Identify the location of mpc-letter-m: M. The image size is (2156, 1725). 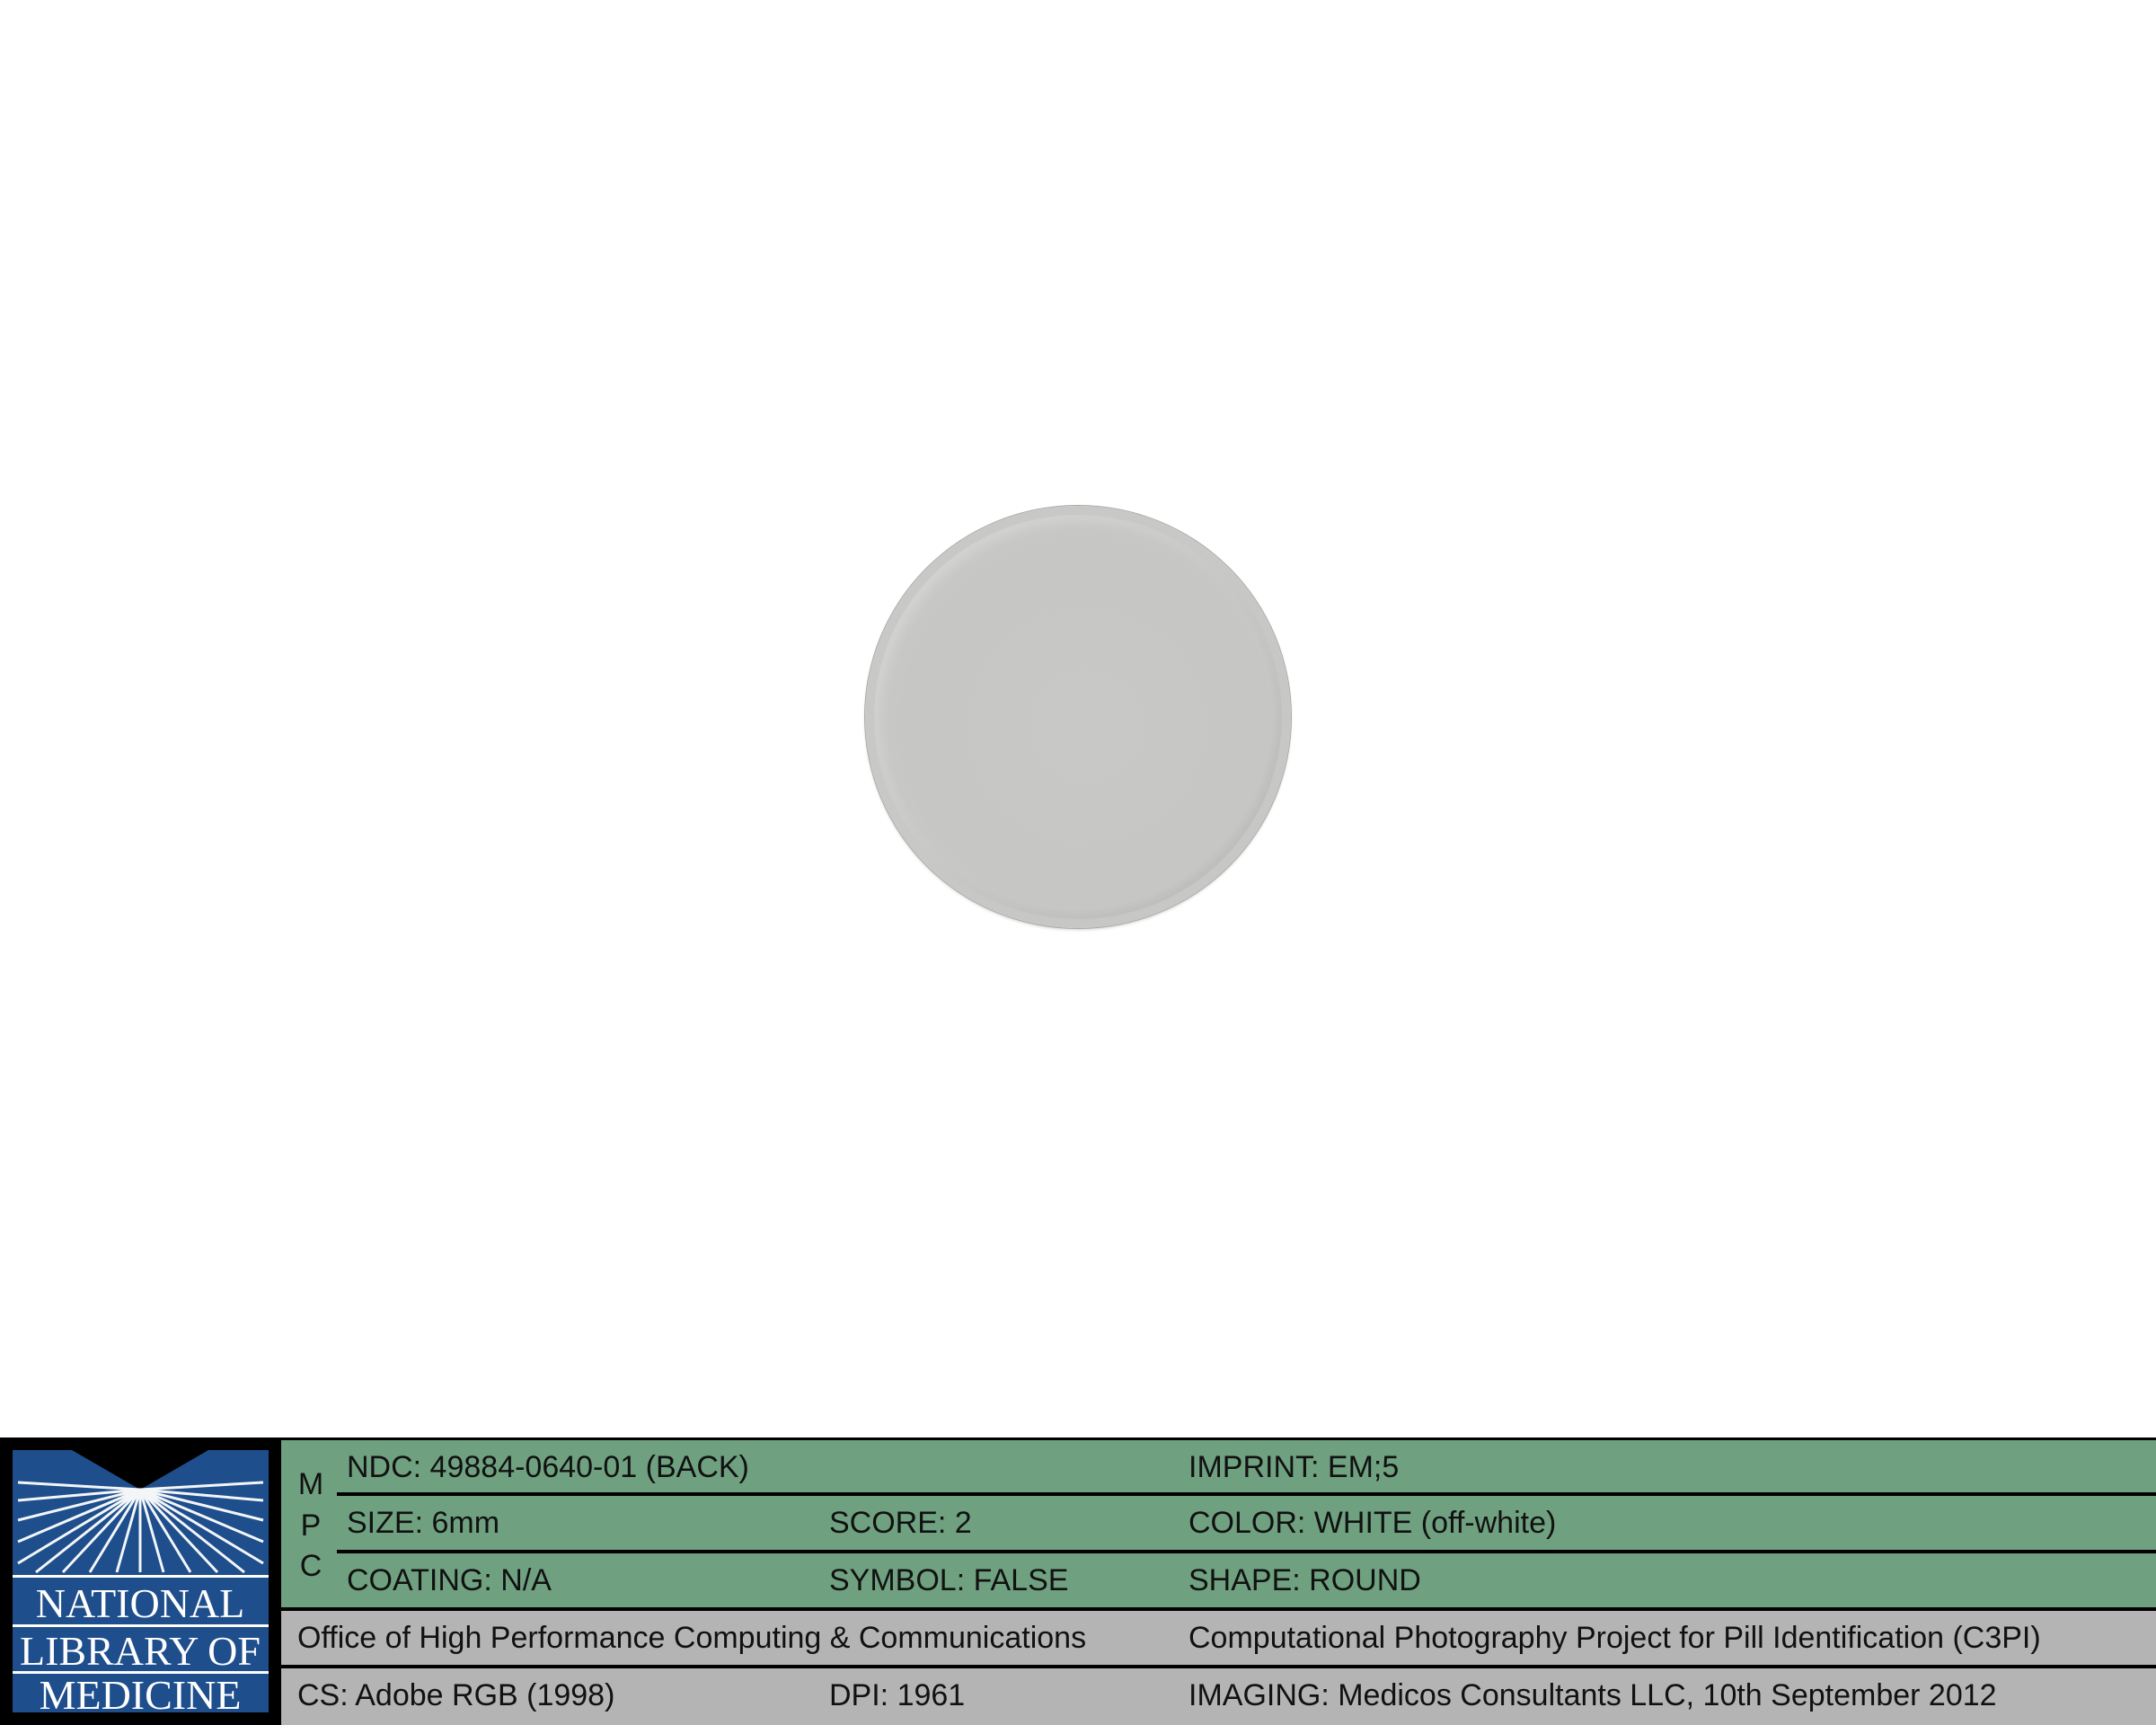
(310, 1484).